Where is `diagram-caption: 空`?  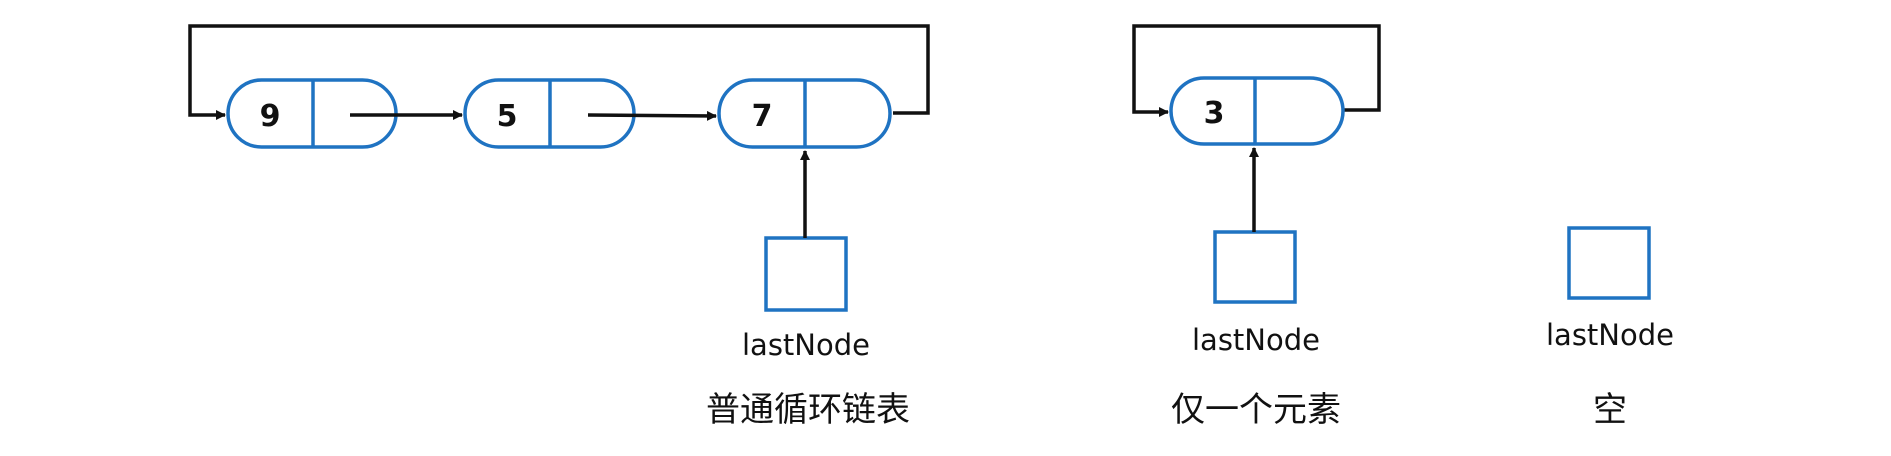 diagram-caption: 空 is located at coordinates (1610, 410).